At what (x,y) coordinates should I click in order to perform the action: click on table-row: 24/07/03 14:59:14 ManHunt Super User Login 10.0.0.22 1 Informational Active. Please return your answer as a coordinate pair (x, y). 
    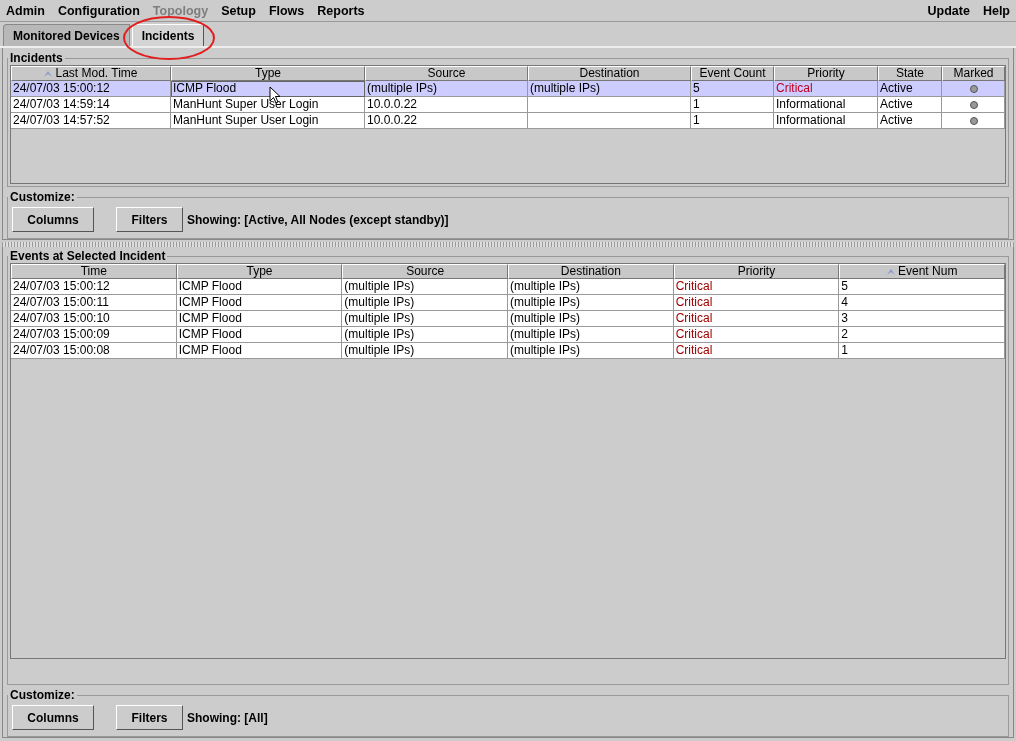
    Looking at the image, I should click on (508, 105).